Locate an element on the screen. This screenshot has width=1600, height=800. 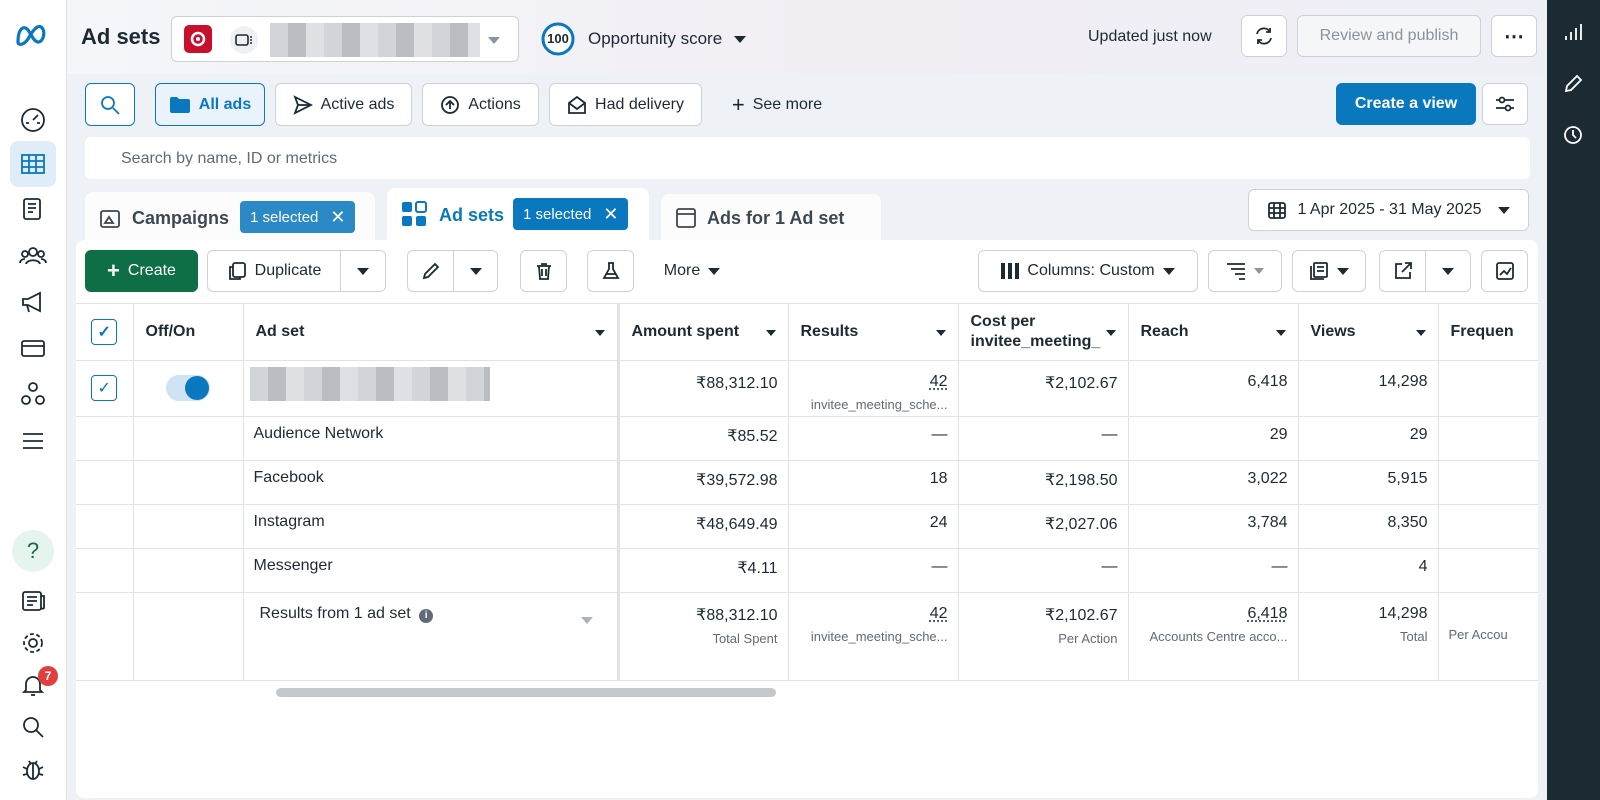
refresh-button is located at coordinates (1264, 36).